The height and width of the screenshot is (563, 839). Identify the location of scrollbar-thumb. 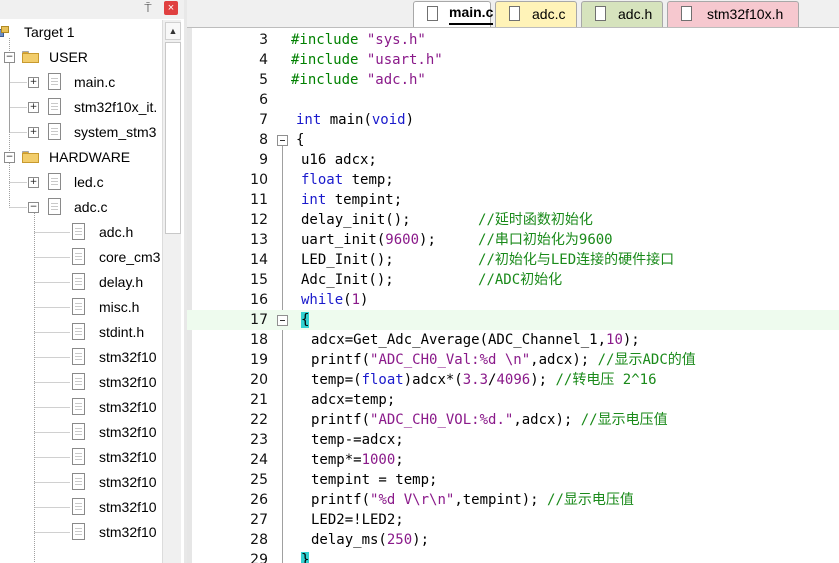
(173, 138).